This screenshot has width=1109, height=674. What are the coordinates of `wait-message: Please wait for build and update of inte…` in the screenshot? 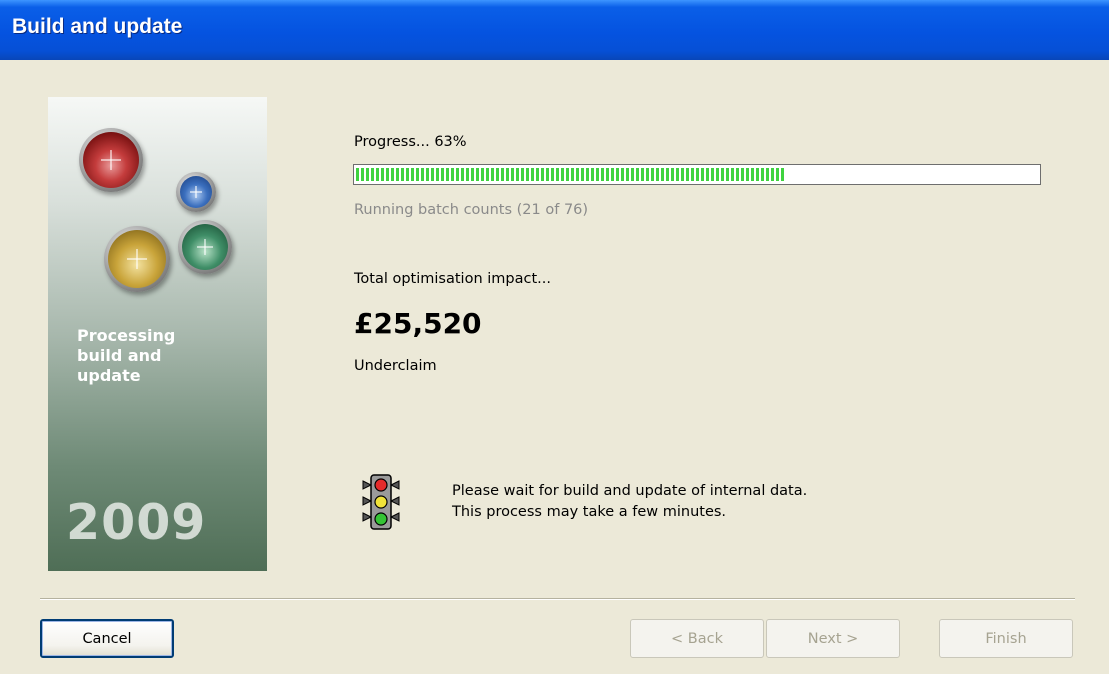 It's located at (629, 502).